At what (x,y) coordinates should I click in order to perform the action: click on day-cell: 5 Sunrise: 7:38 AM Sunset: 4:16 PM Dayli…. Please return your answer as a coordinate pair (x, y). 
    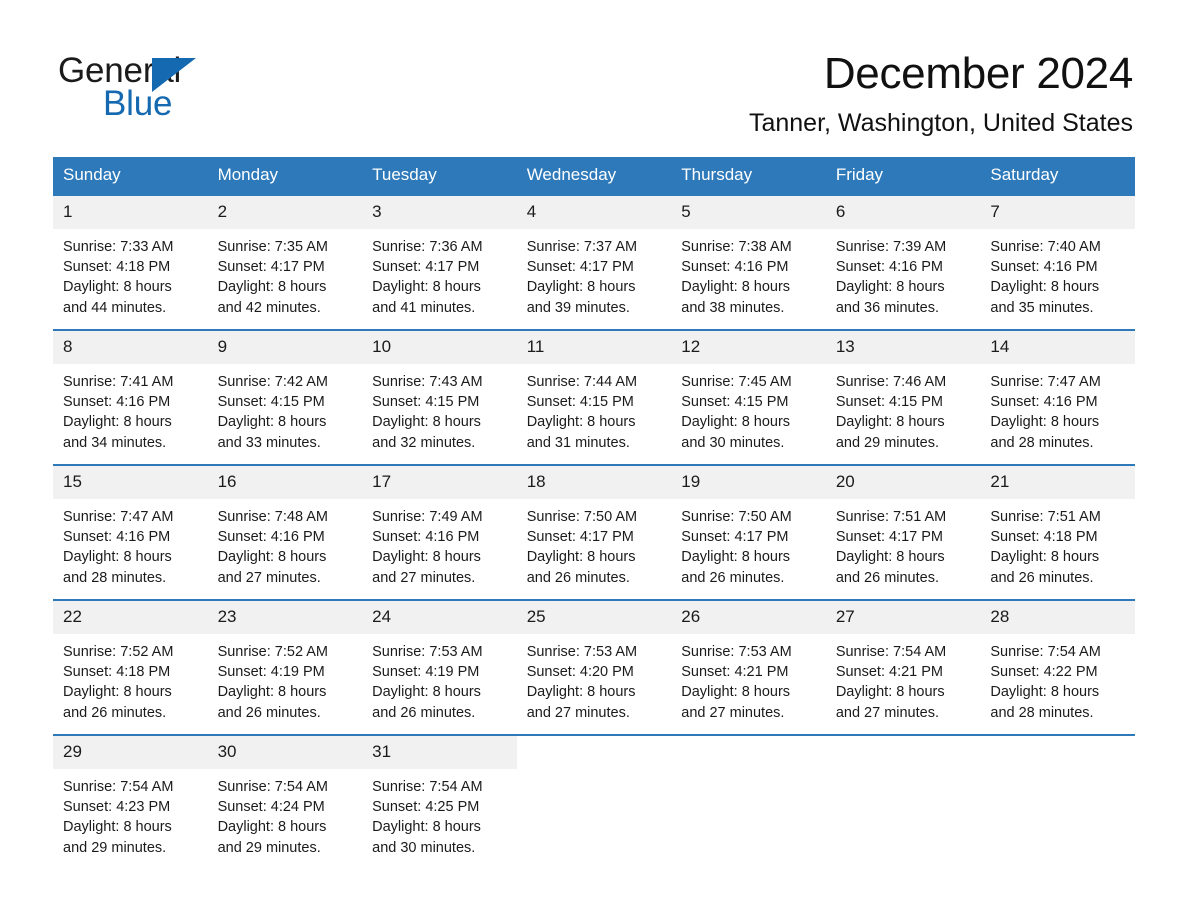
    Looking at the image, I should click on (748, 262).